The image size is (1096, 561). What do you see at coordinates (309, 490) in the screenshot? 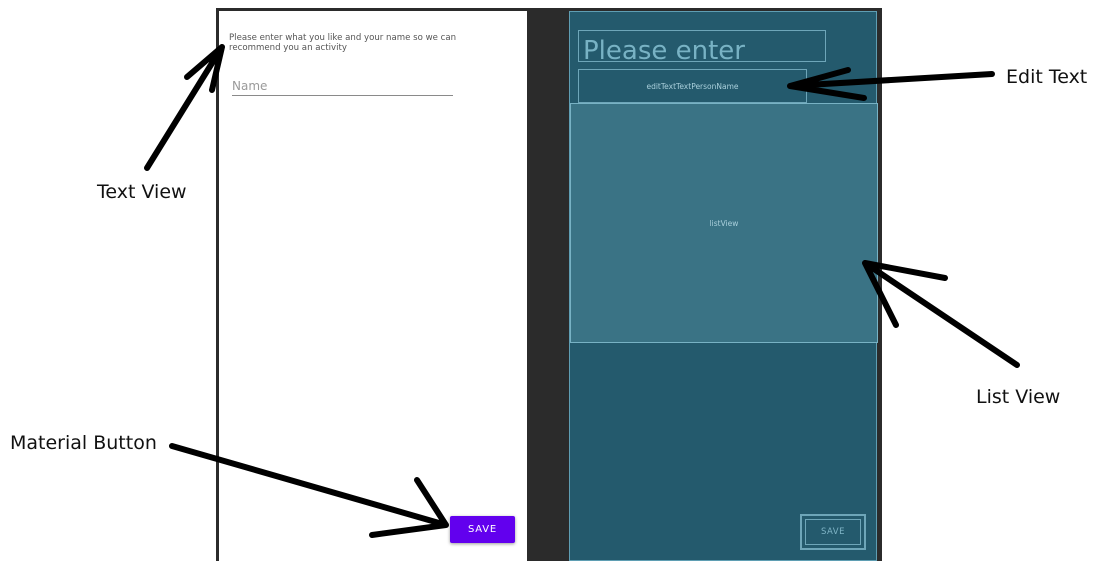
I see `arrow-material-button` at bounding box center [309, 490].